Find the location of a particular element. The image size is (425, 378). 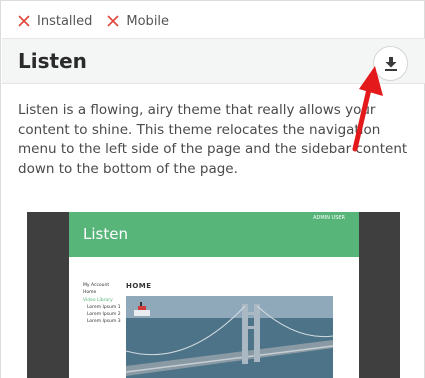

preview-nav-item: Home is located at coordinates (90, 293).